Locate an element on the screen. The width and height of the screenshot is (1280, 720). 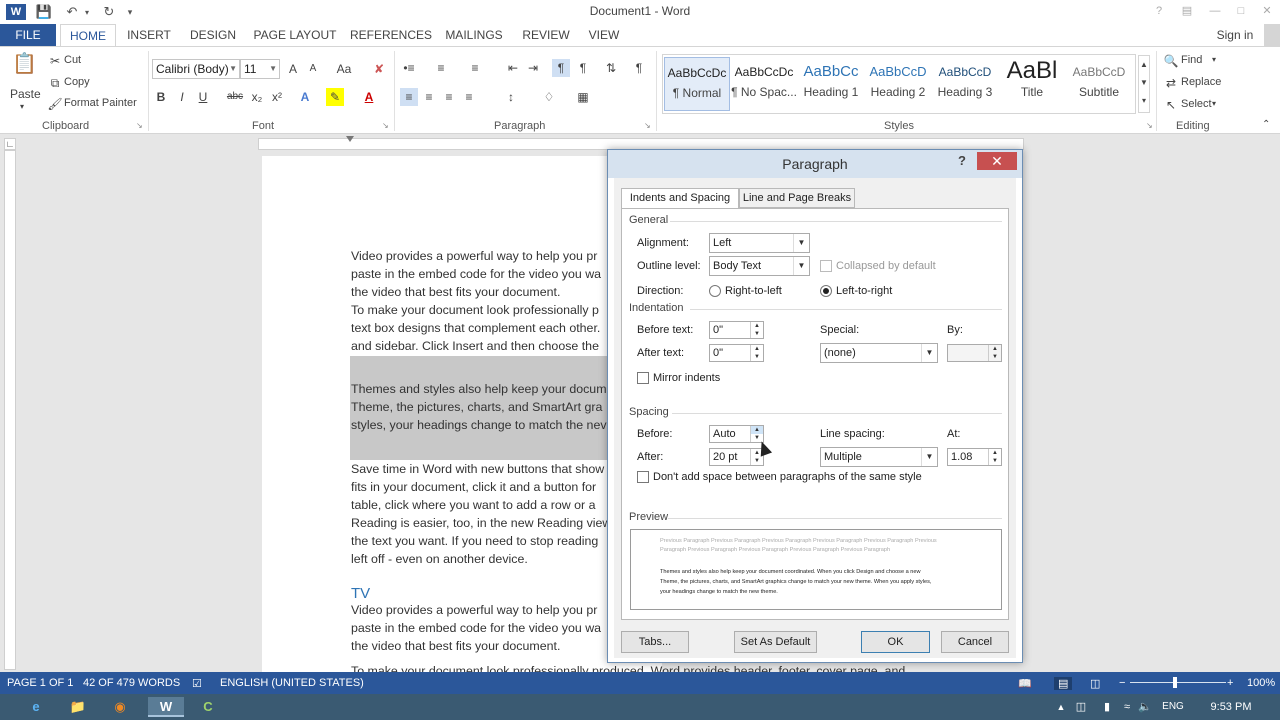
paste-button: Paste is located at coordinates (25, 94).